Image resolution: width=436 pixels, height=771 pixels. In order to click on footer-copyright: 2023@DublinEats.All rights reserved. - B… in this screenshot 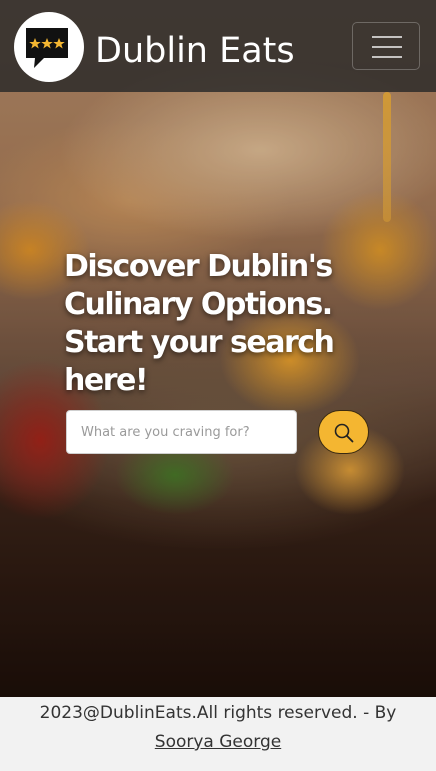, I will do `click(218, 713)`.